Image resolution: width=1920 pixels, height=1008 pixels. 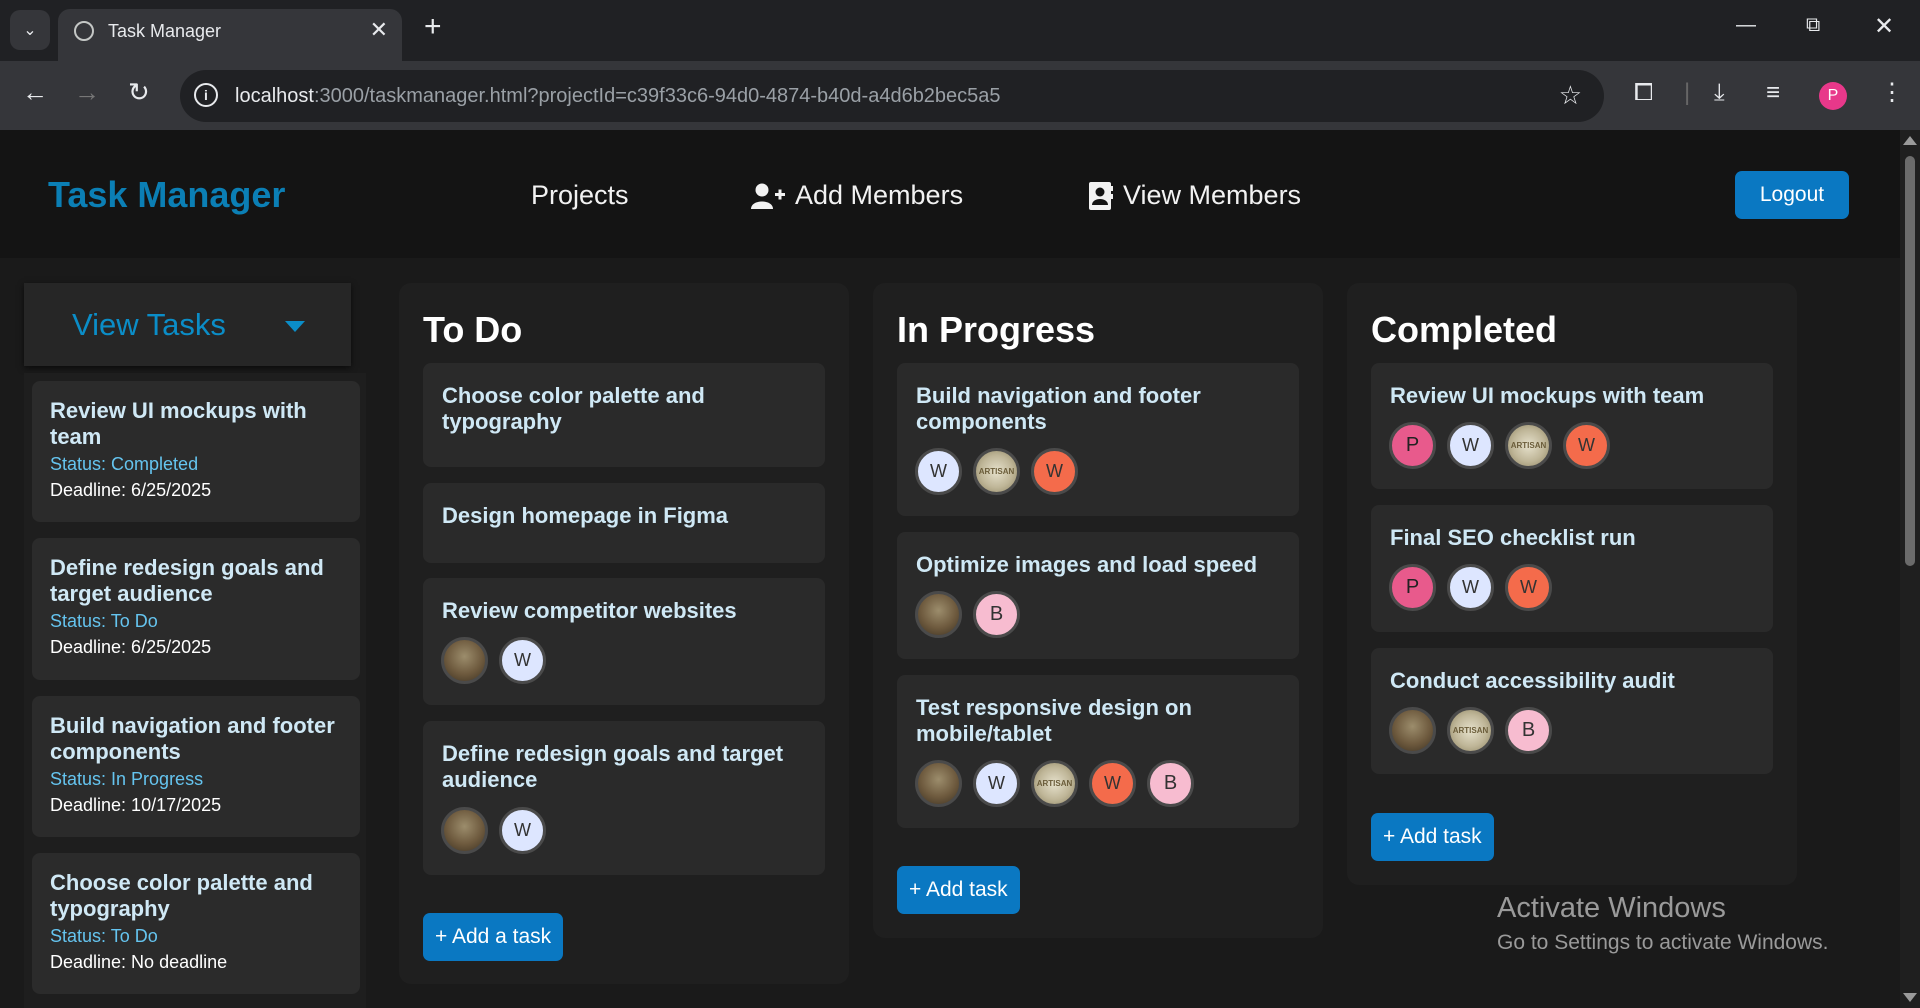 What do you see at coordinates (1910, 569) in the screenshot?
I see `page-scrollbar` at bounding box center [1910, 569].